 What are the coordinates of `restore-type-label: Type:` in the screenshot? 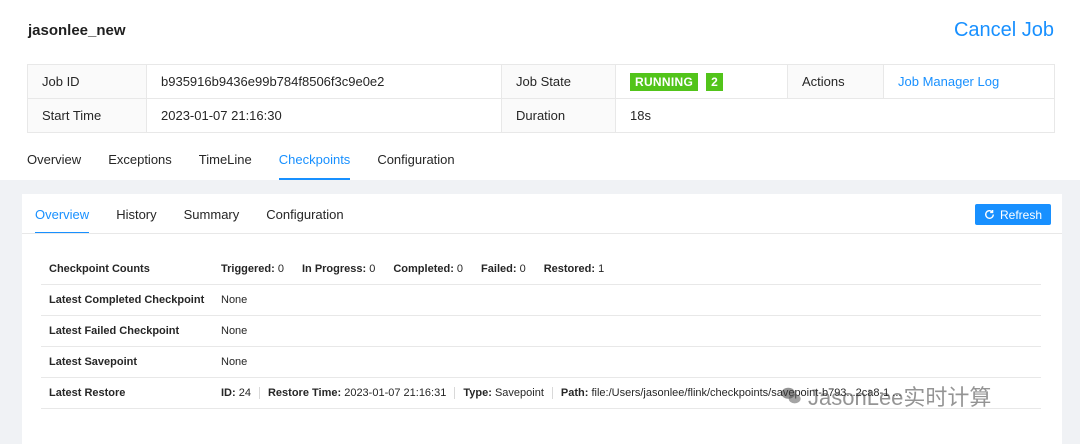 It's located at (477, 393).